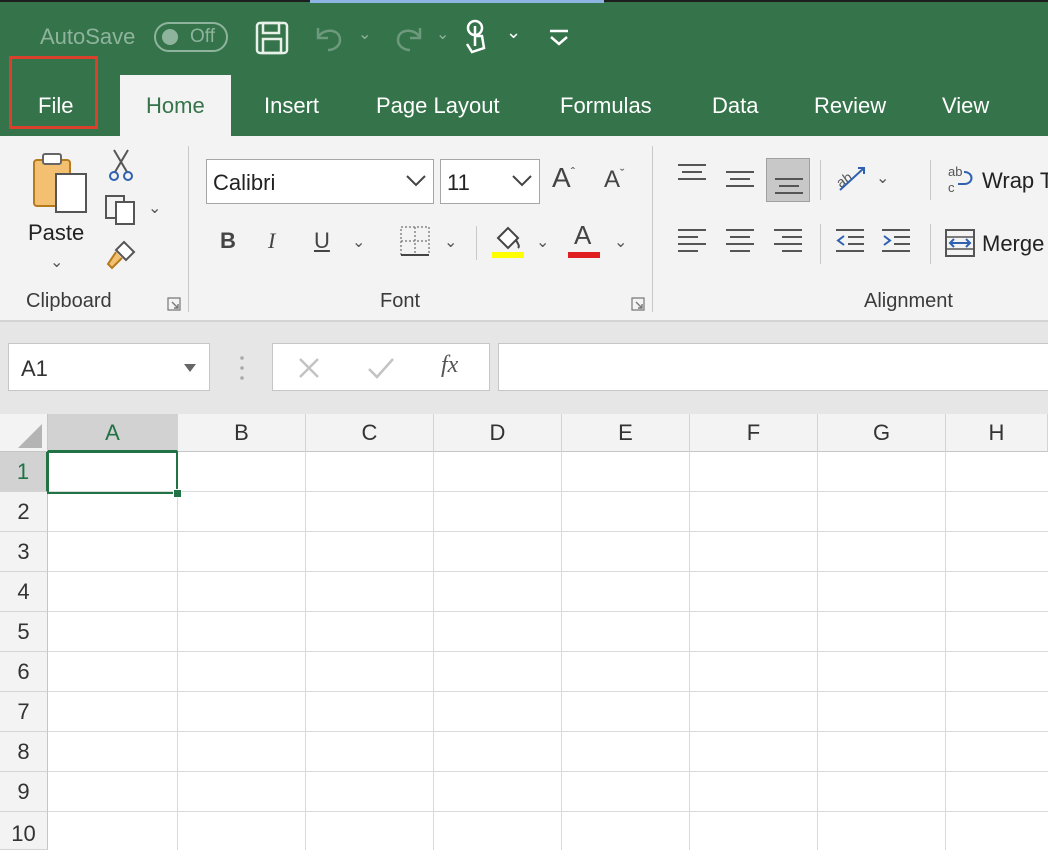 The height and width of the screenshot is (856, 1048). I want to click on format-painter-icon, so click(121, 256).